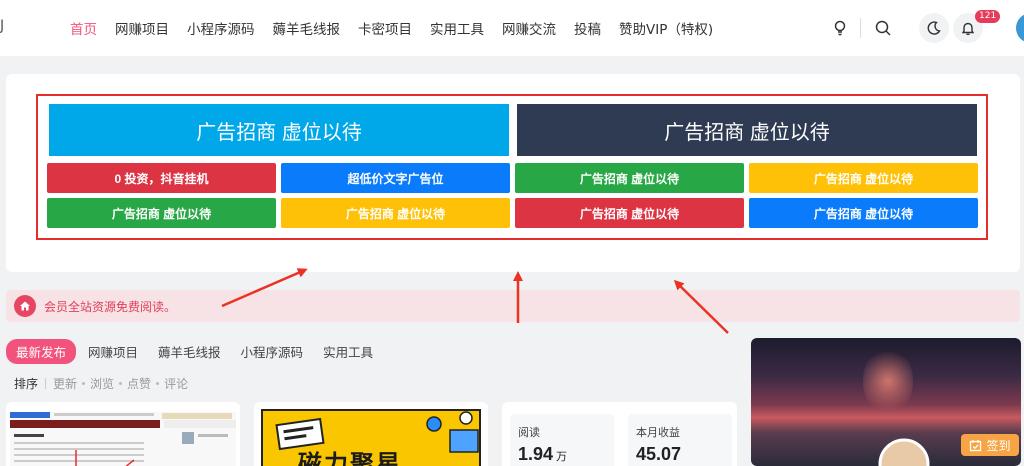 This screenshot has height=466, width=1024. I want to click on ad-banner-small-1: 0 投资，抖音挂机, so click(161, 178).